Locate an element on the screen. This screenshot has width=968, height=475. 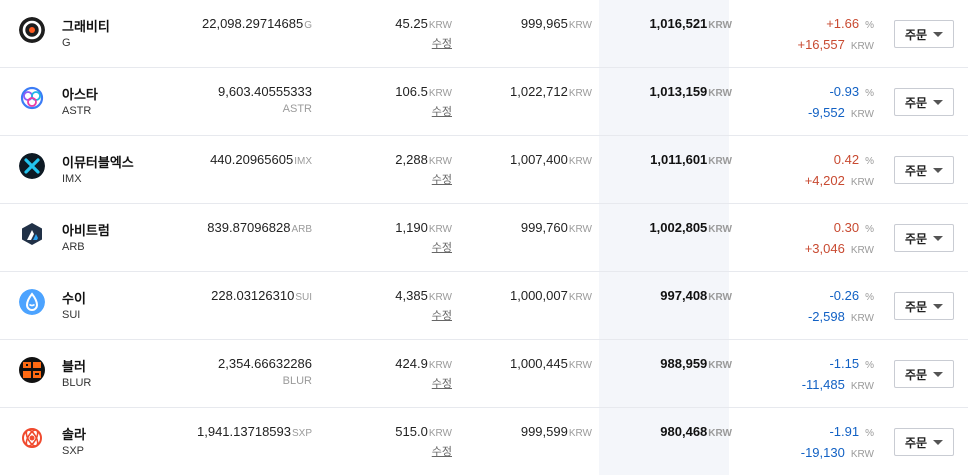
profit-rate: -1.15% is located at coordinates (851, 363).